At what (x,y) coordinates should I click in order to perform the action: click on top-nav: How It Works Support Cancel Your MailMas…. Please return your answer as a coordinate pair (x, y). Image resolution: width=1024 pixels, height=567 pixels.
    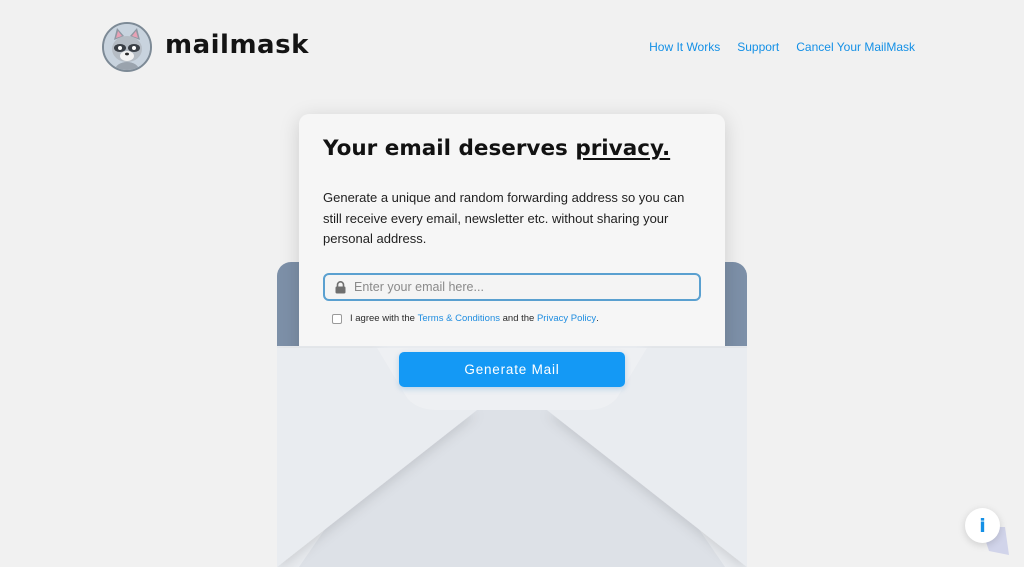
    Looking at the image, I should click on (782, 47).